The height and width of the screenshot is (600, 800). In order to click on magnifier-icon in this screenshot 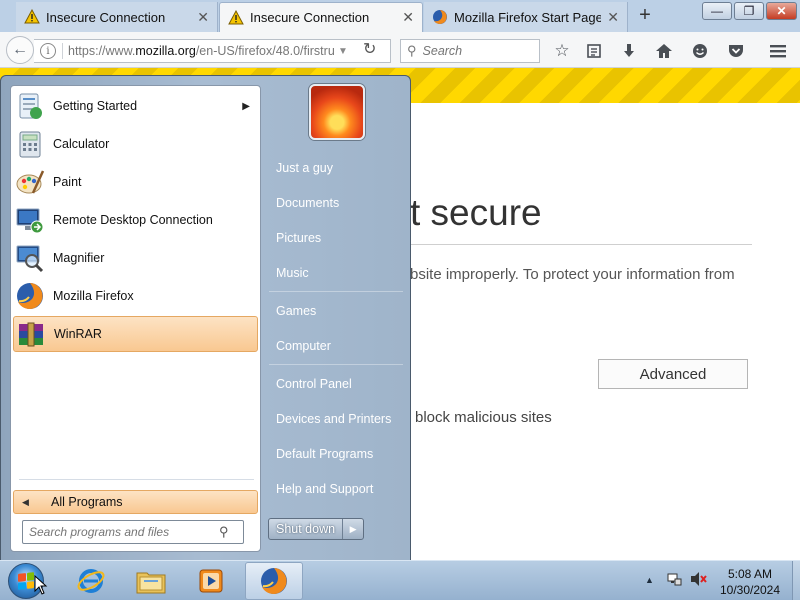, I will do `click(30, 259)`.